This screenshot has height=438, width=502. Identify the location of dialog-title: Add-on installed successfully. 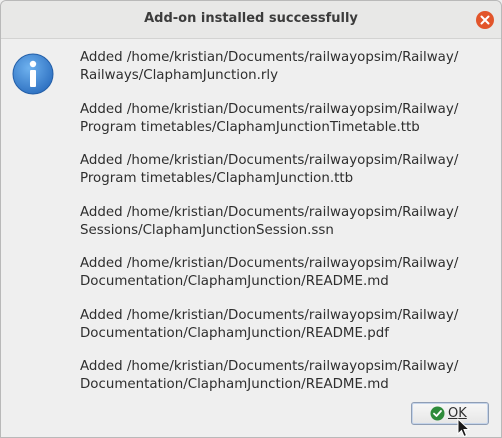
(251, 18).